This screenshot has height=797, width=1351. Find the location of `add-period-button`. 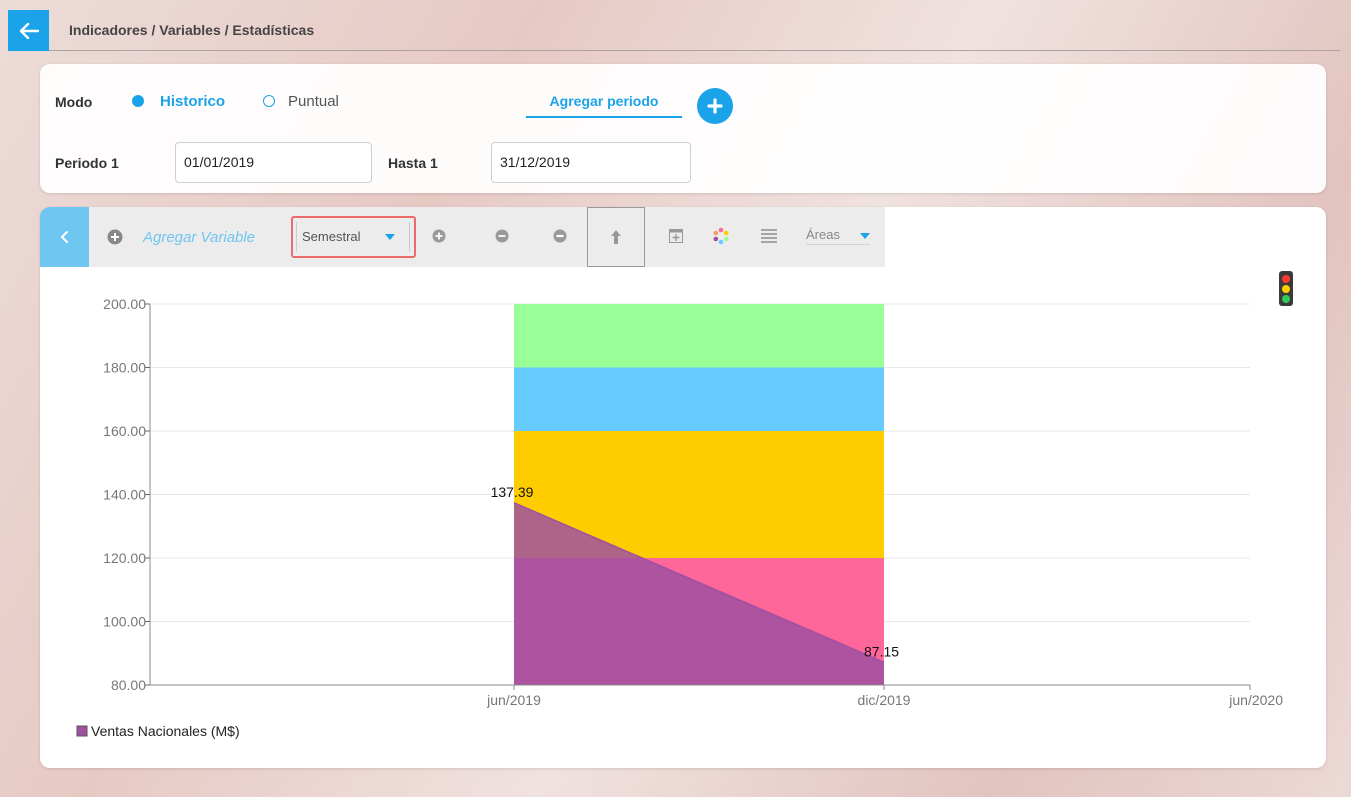

add-period-button is located at coordinates (715, 106).